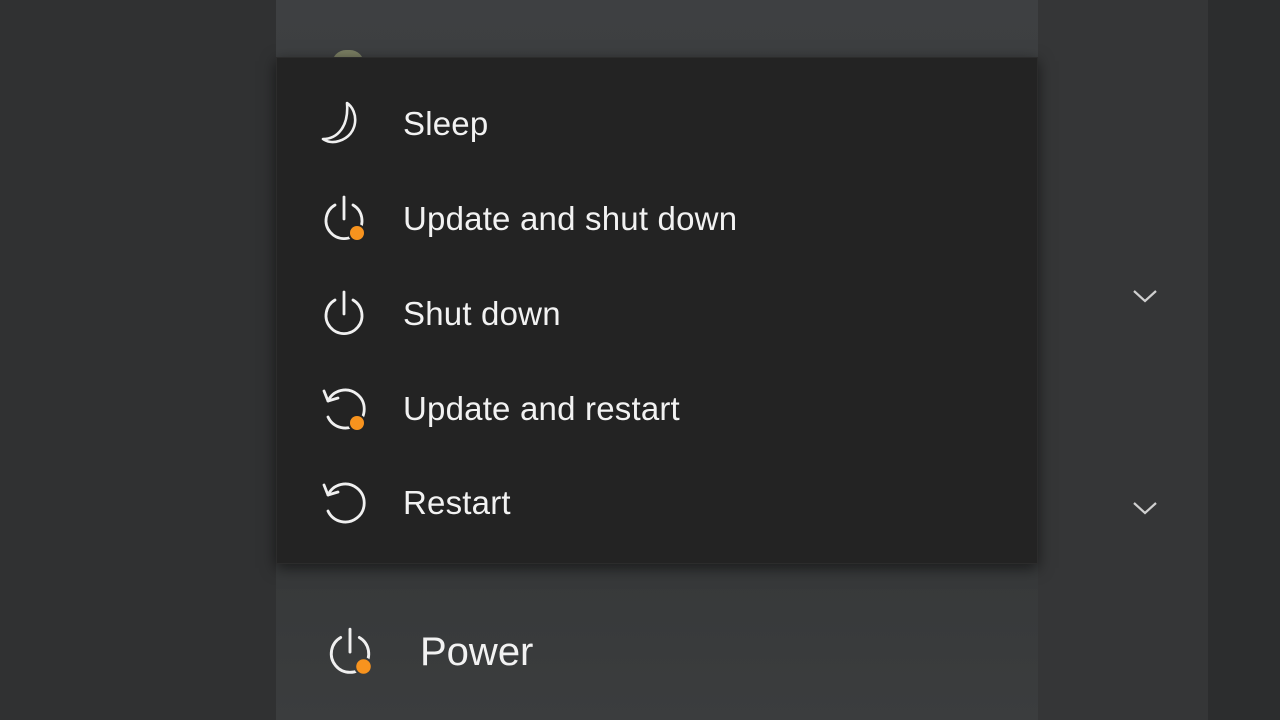 Image resolution: width=1280 pixels, height=720 pixels. What do you see at coordinates (482, 313) in the screenshot?
I see `menu-item-label: Shut down` at bounding box center [482, 313].